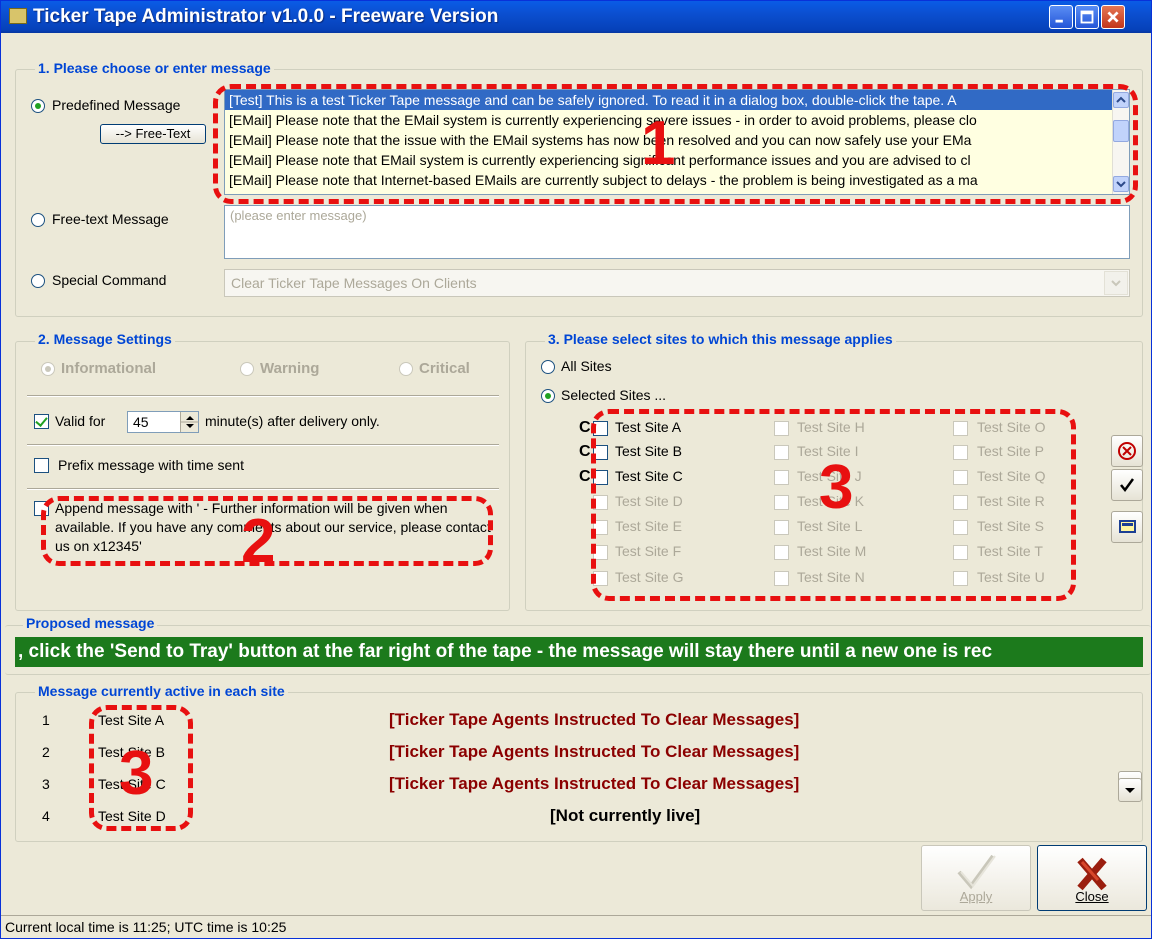 The image size is (1152, 939). What do you see at coordinates (625, 815) in the screenshot?
I see `active-row-message: [Not currently live]` at bounding box center [625, 815].